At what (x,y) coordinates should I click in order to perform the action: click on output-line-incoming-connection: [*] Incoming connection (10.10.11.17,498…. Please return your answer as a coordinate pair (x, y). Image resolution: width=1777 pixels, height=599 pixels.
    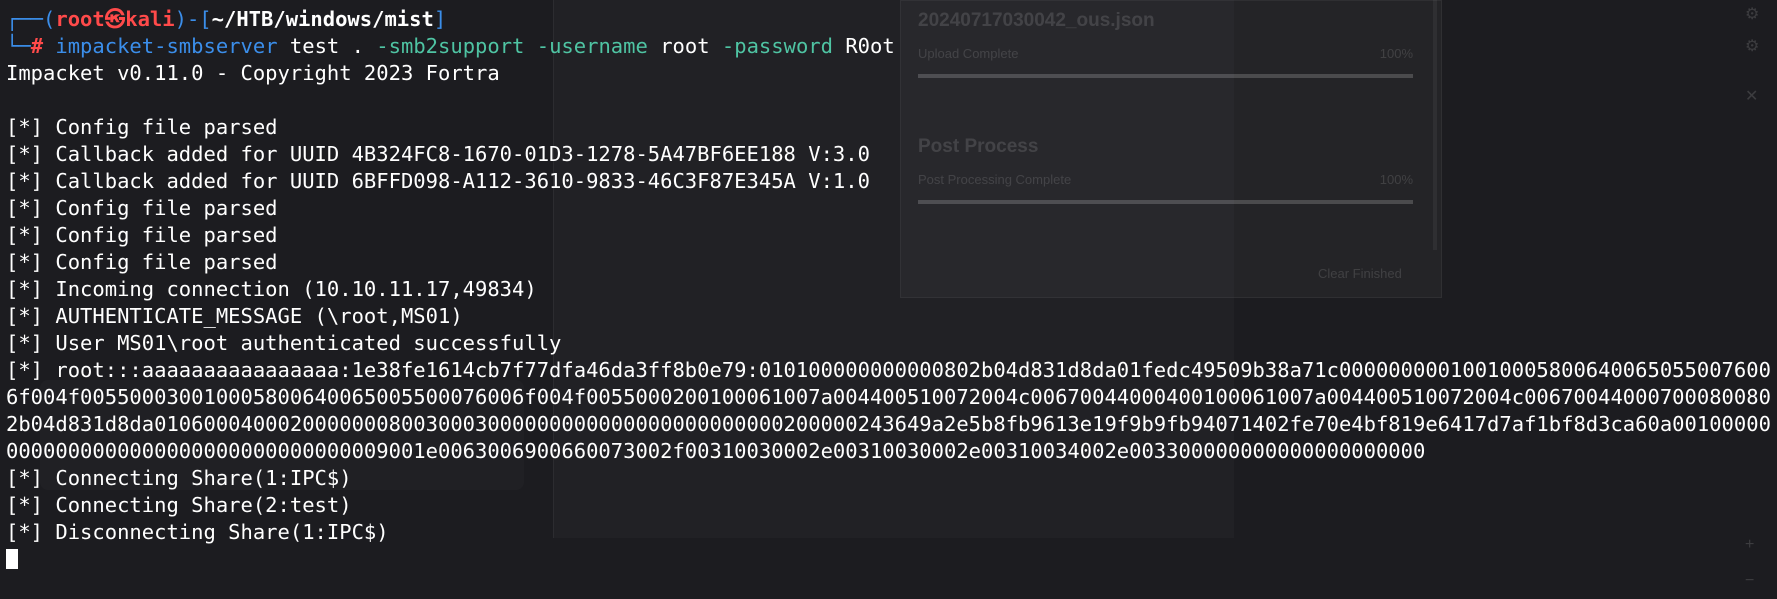
    Looking at the image, I should click on (271, 289).